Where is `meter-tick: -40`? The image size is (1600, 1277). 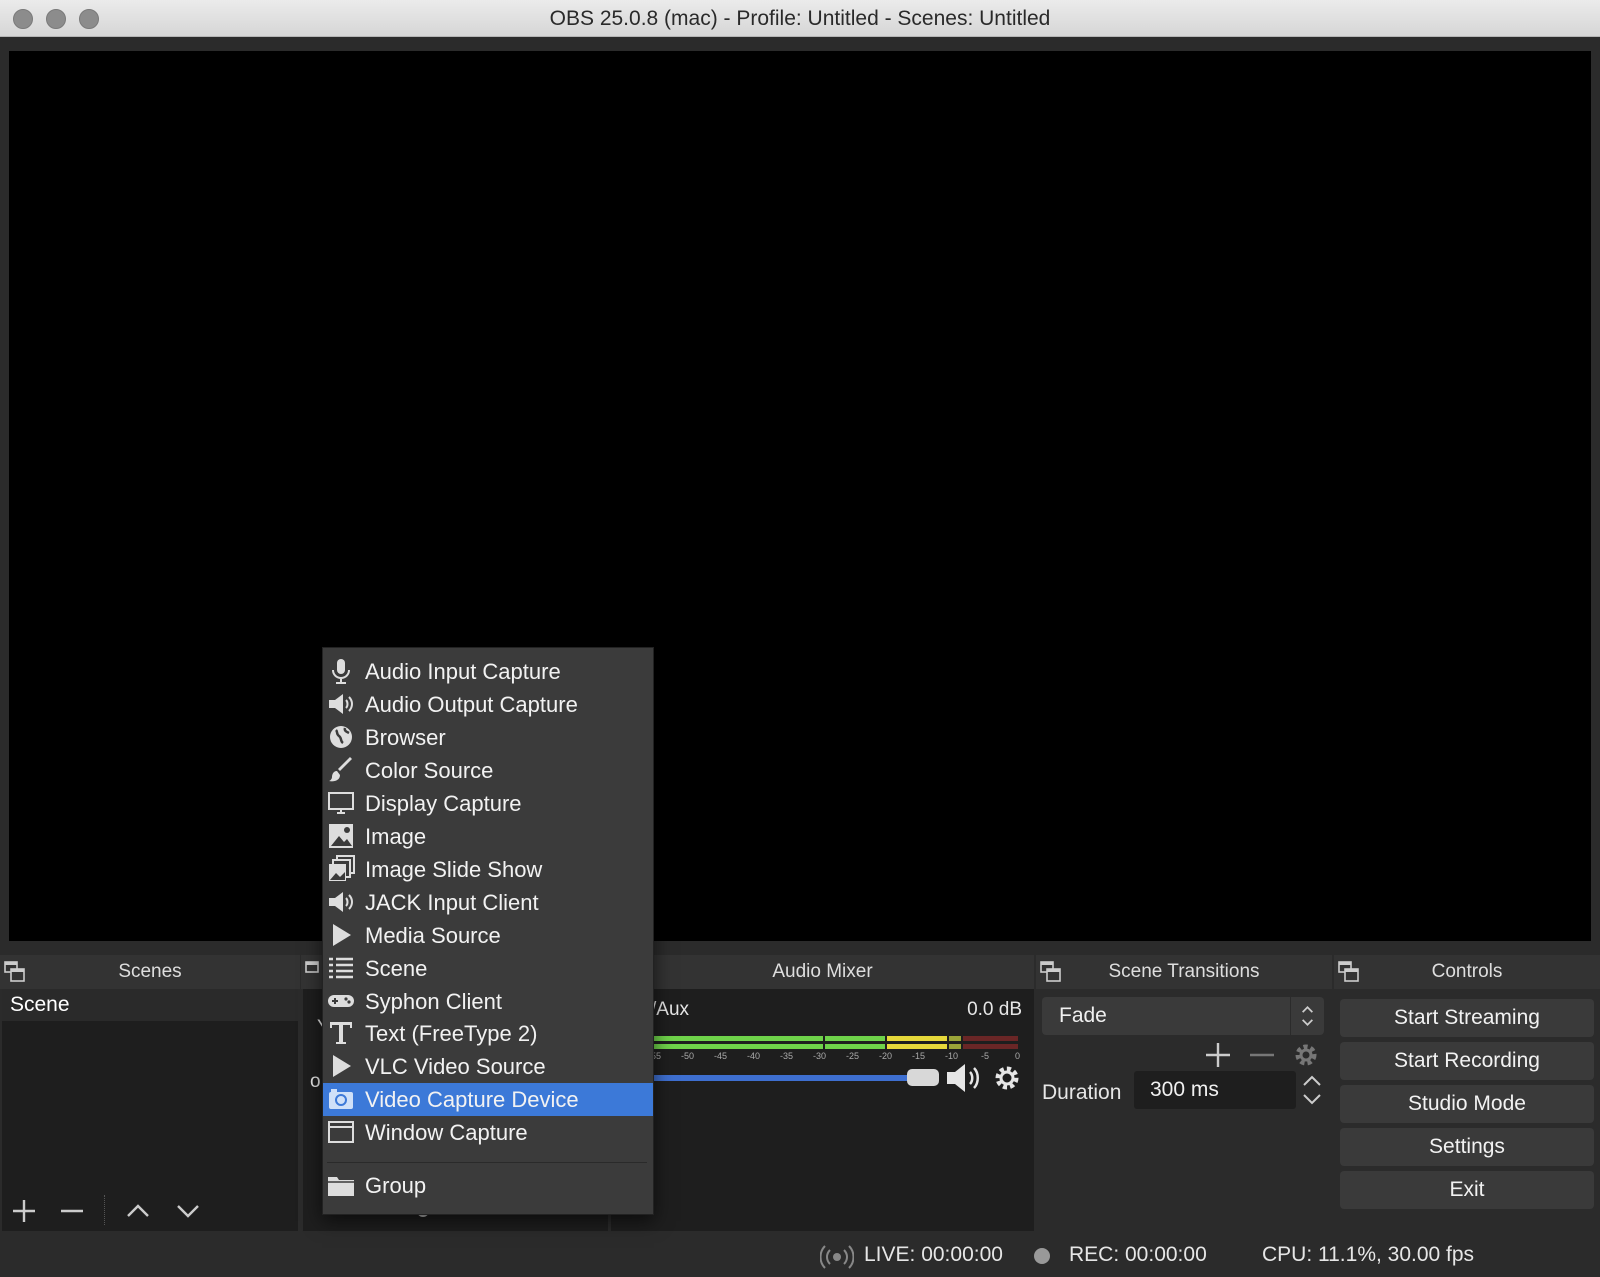
meter-tick: -40 is located at coordinates (754, 1056).